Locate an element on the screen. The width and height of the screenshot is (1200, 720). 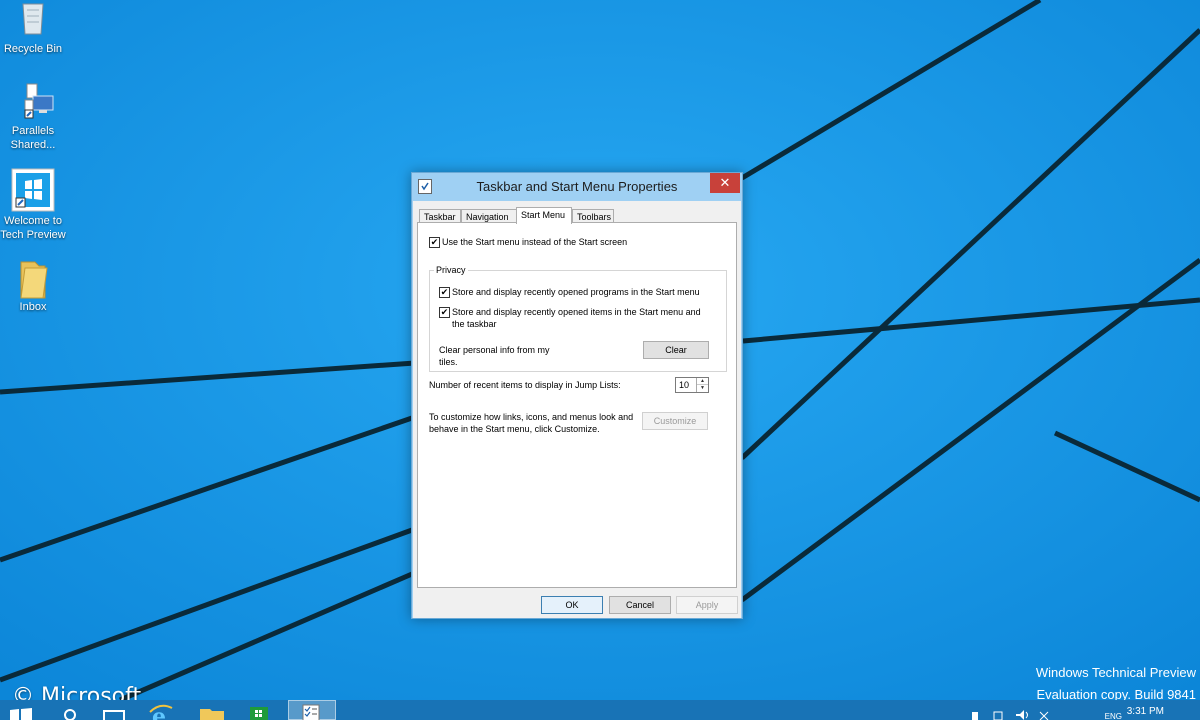
inbox-shortcut: Inbox is located at coordinates (34, 286).